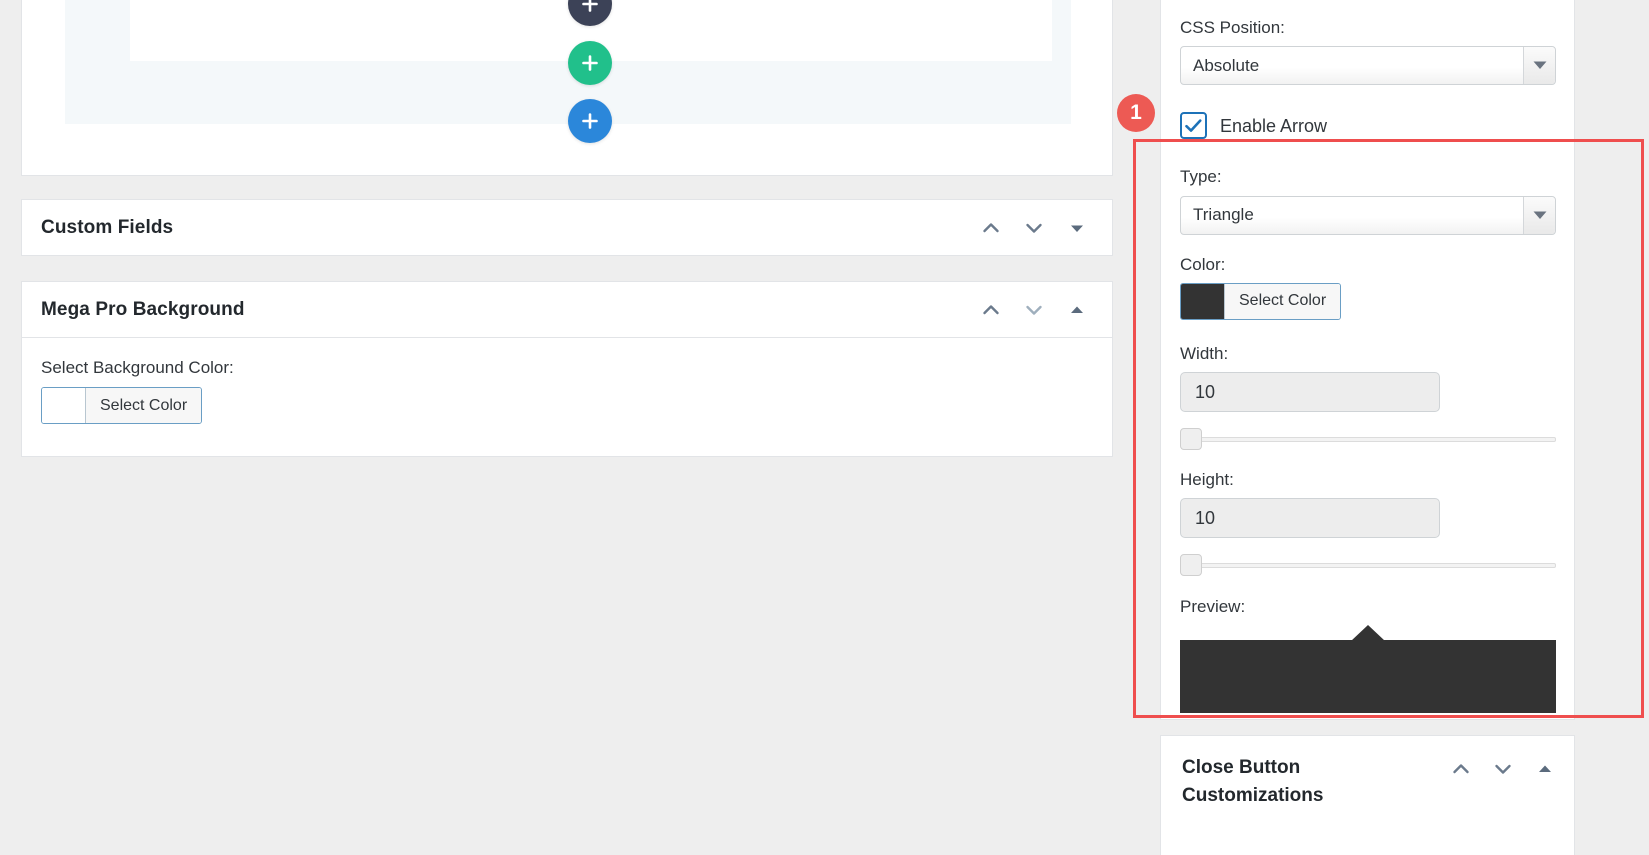 The image size is (1649, 855). I want to click on arrow-color-picker-button: Select Color, so click(1261, 301).